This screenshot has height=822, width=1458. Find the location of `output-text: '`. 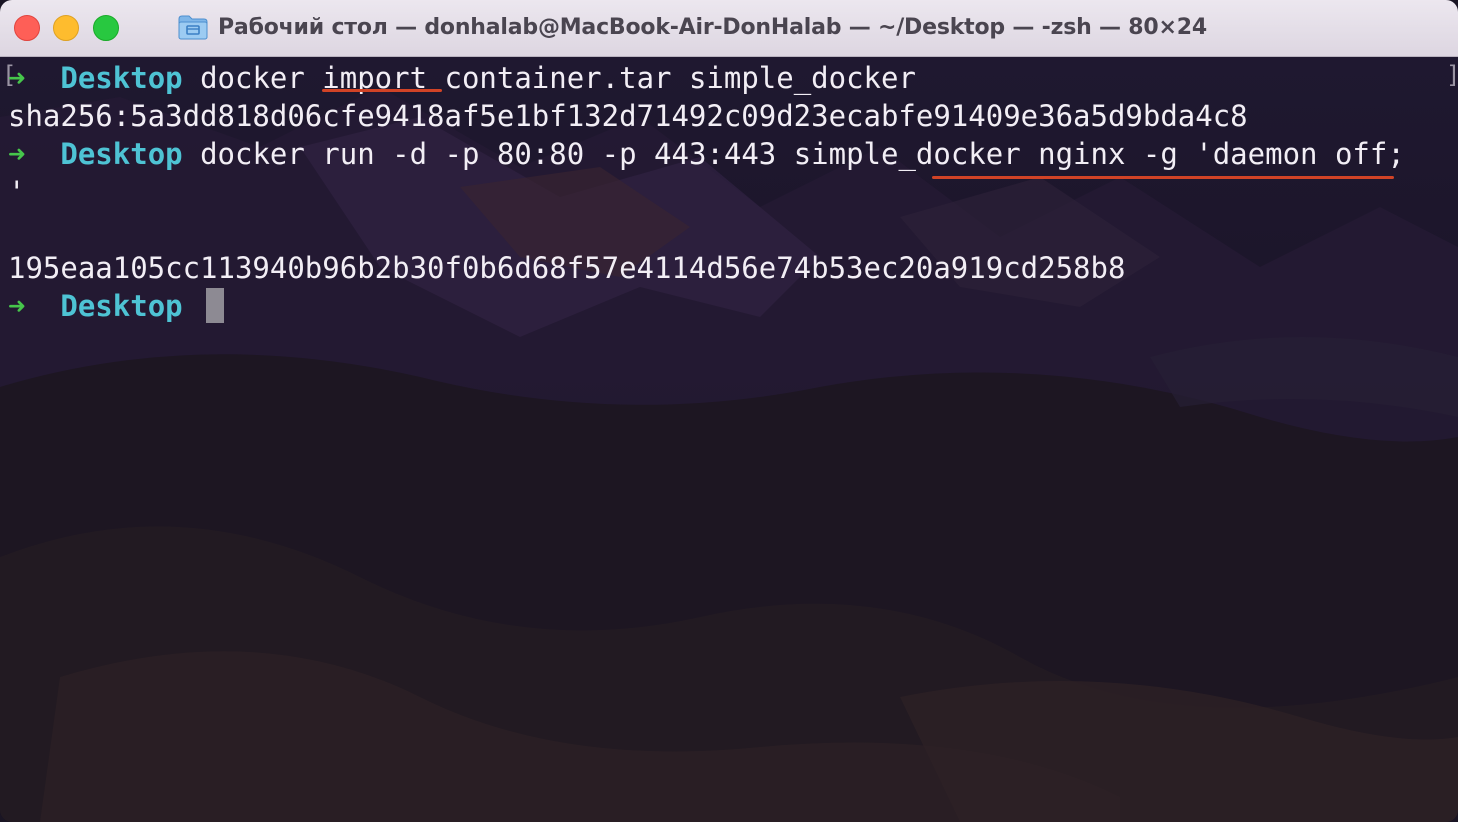

output-text: ' is located at coordinates (17, 192).